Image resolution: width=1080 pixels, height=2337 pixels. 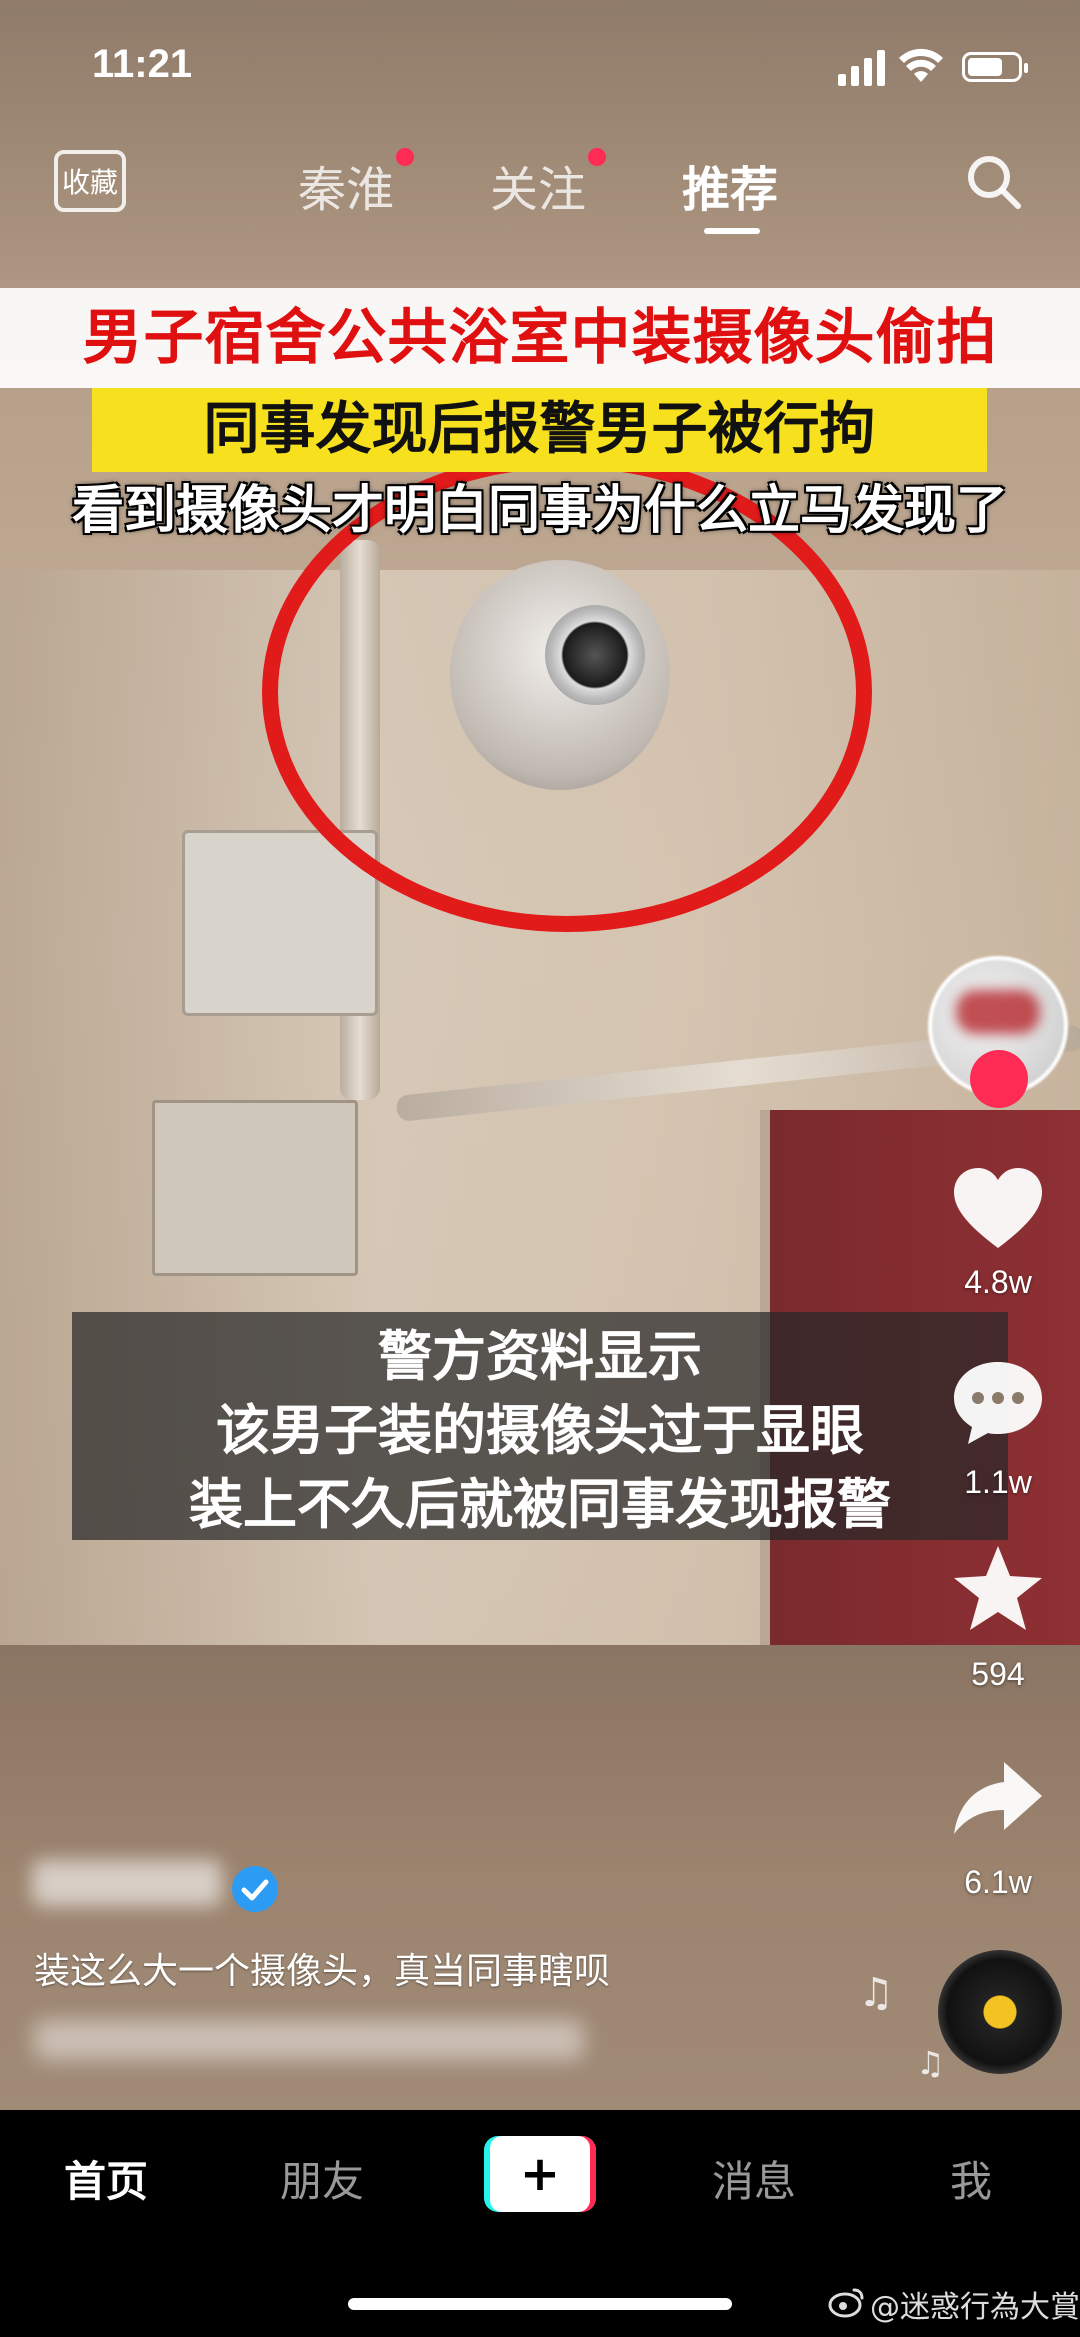 I want to click on nav-messages: 消息, so click(x=754, y=2178).